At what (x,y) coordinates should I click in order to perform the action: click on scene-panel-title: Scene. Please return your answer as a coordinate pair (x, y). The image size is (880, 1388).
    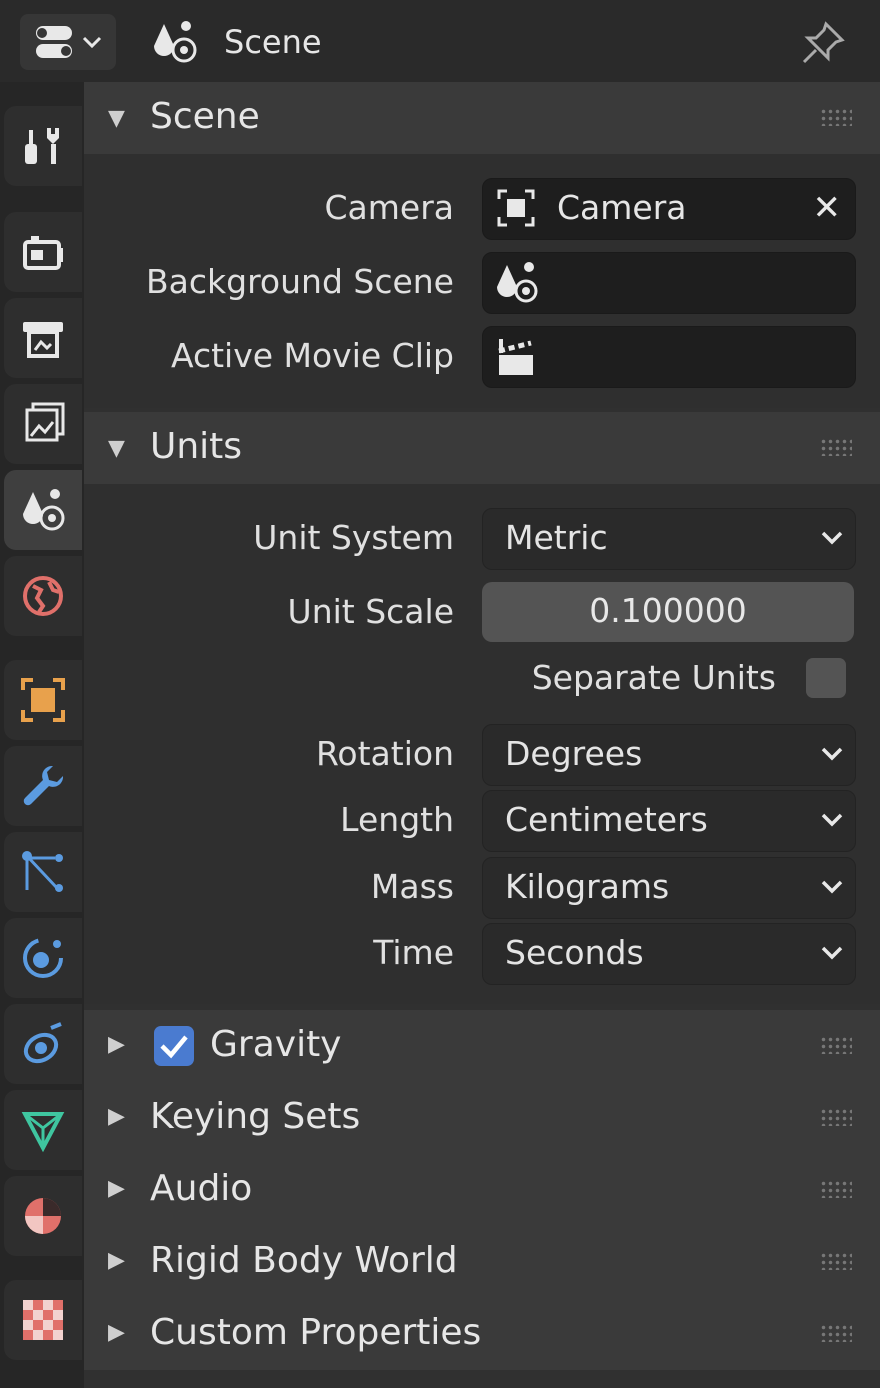
    Looking at the image, I should click on (205, 116).